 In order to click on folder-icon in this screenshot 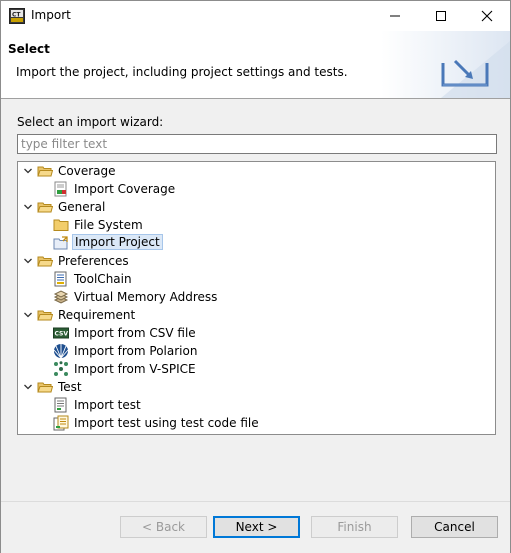, I will do `click(61, 225)`.